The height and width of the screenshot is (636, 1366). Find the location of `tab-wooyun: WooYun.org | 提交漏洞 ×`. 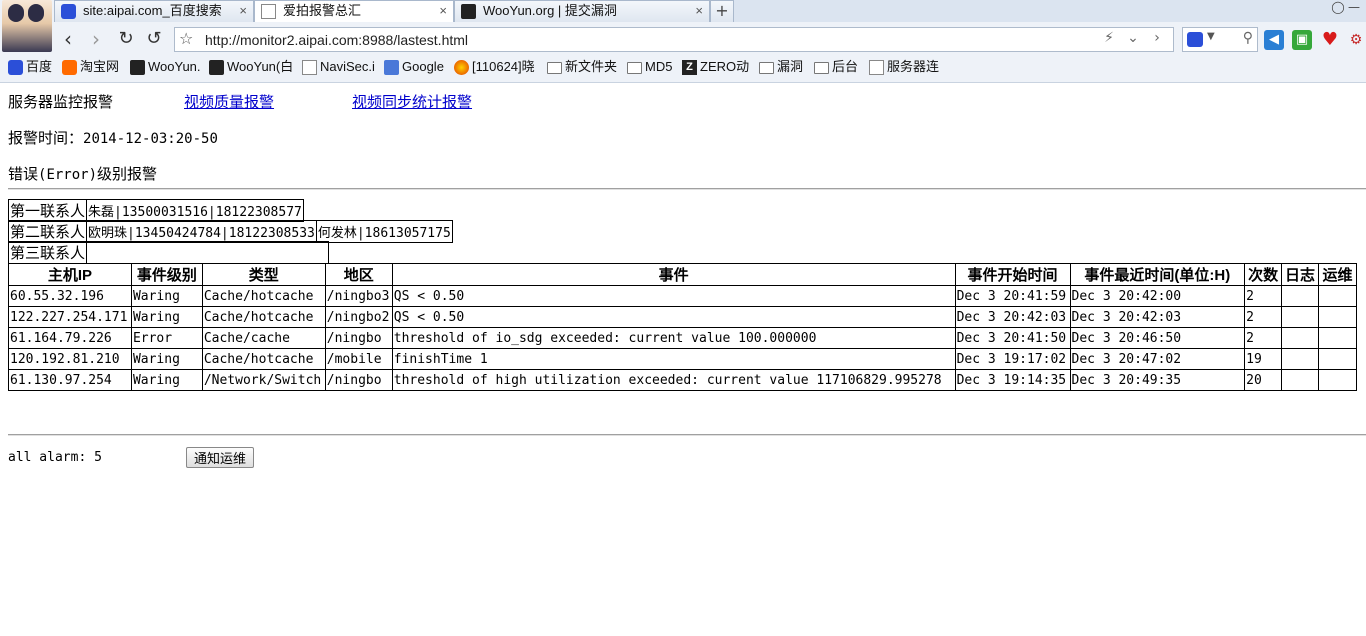

tab-wooyun: WooYun.org | 提交漏洞 × is located at coordinates (582, 11).